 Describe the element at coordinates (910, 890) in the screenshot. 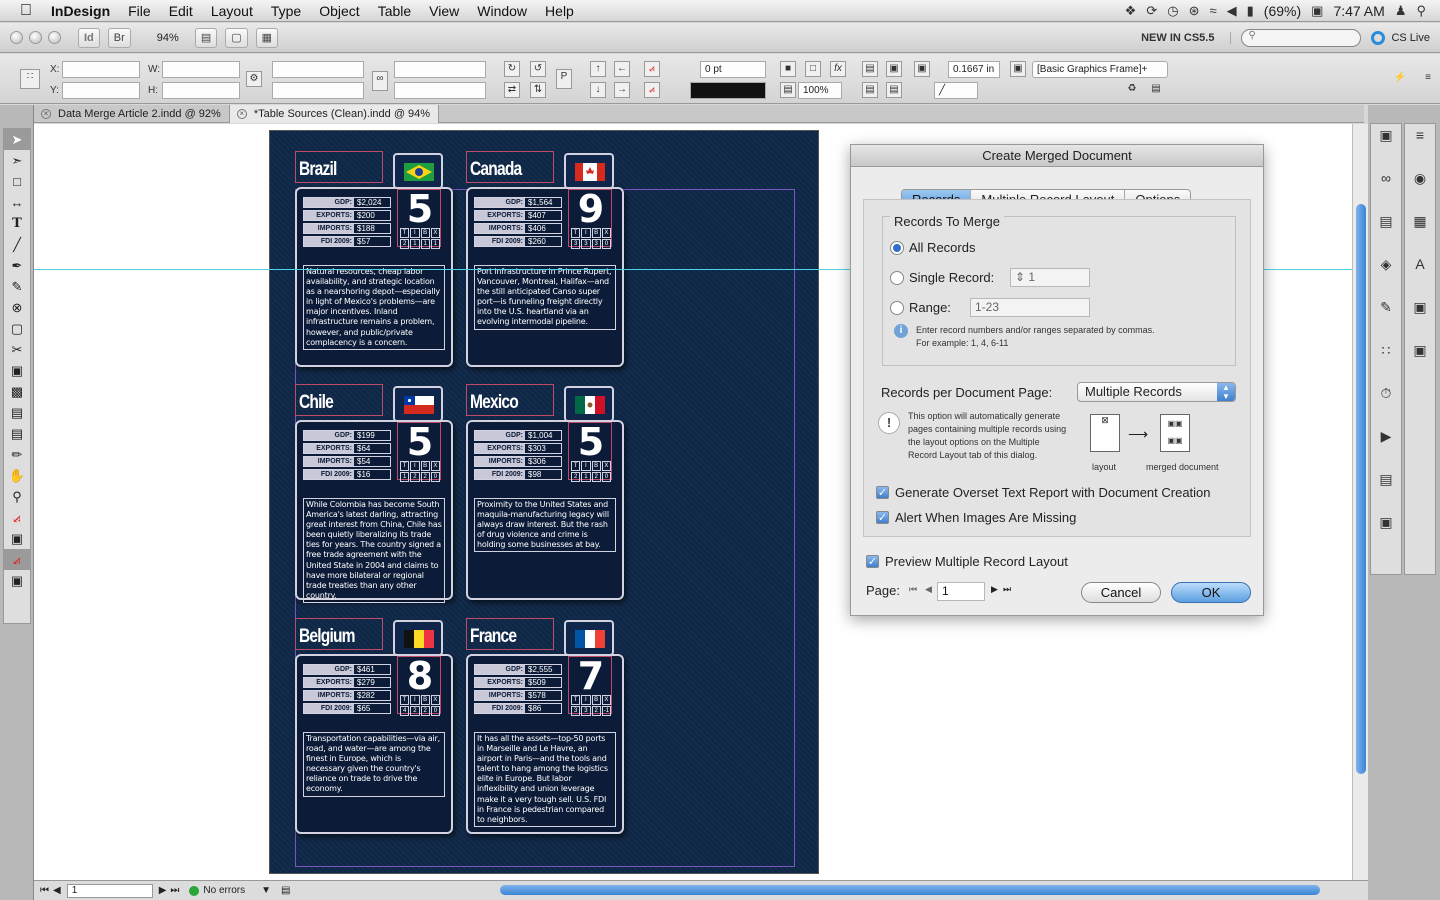

I see `horizontal-scroll-thumb` at that location.